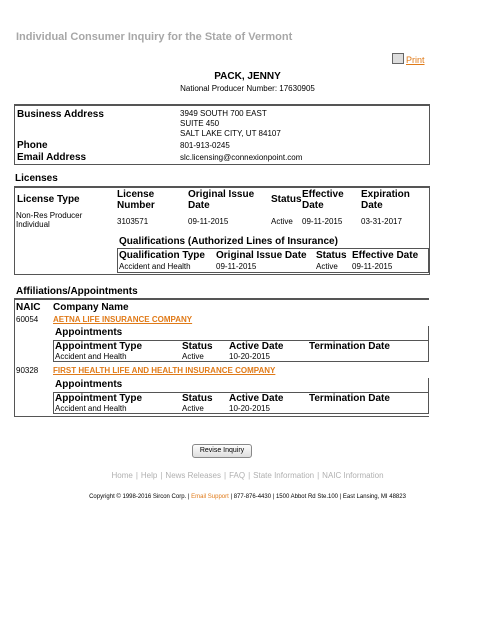 This screenshot has height=640, width=495. I want to click on footer-link-state-info: State Information, so click(283, 475).